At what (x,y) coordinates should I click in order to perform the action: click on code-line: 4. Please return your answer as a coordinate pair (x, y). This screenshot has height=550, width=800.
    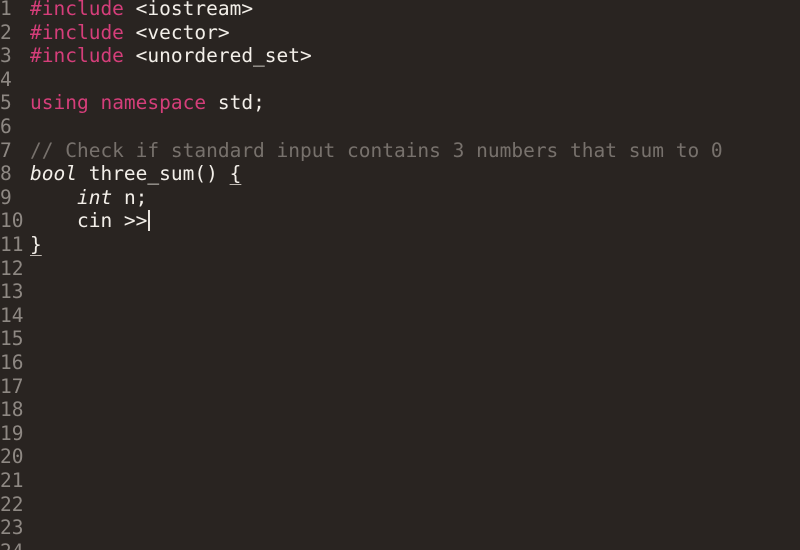
    Looking at the image, I should click on (15, 80).